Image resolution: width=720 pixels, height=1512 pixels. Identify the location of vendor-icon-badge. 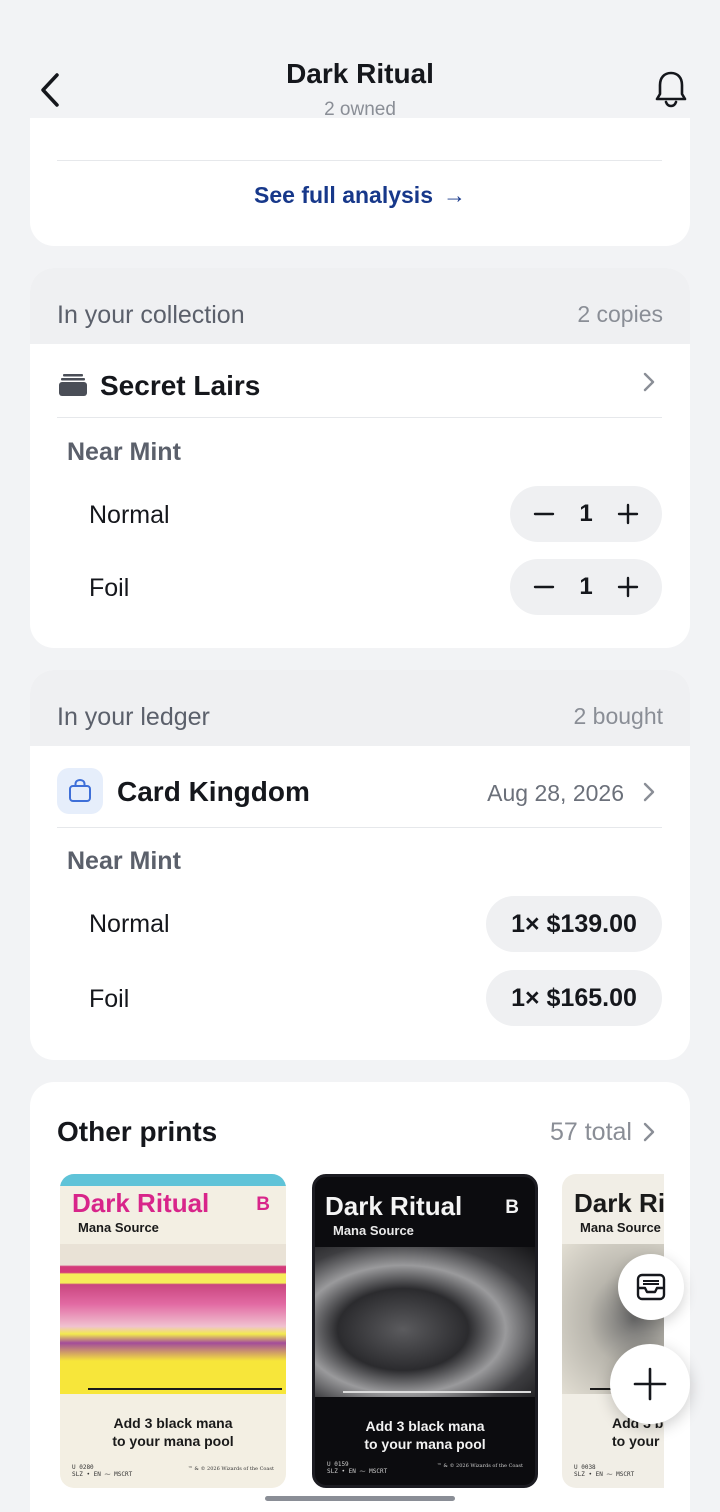
(80, 791).